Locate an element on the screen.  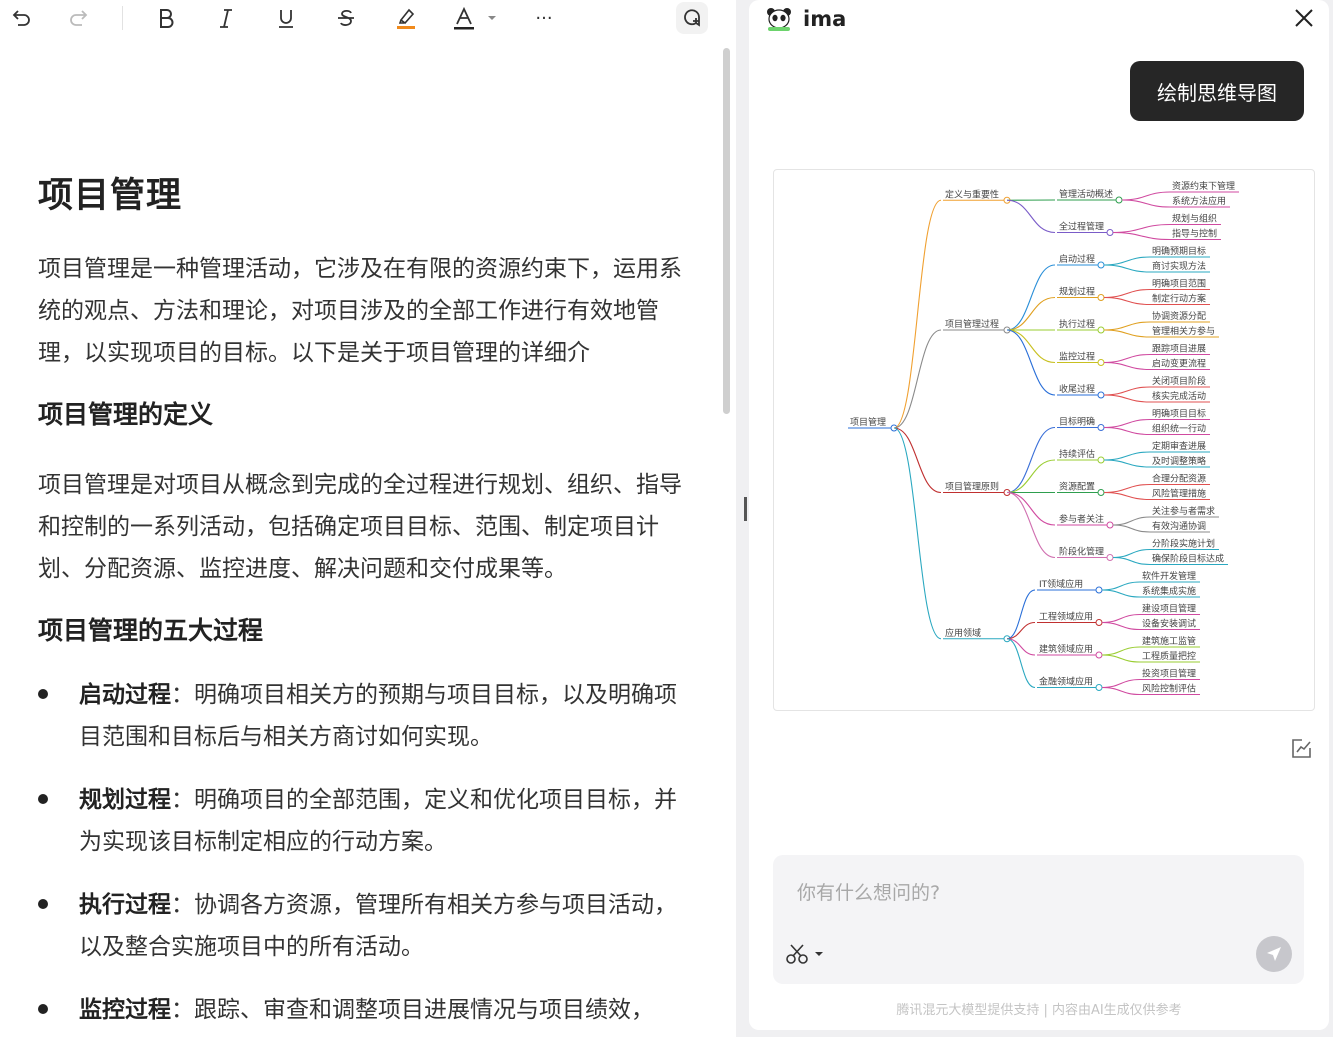
underline-button is located at coordinates (286, 18).